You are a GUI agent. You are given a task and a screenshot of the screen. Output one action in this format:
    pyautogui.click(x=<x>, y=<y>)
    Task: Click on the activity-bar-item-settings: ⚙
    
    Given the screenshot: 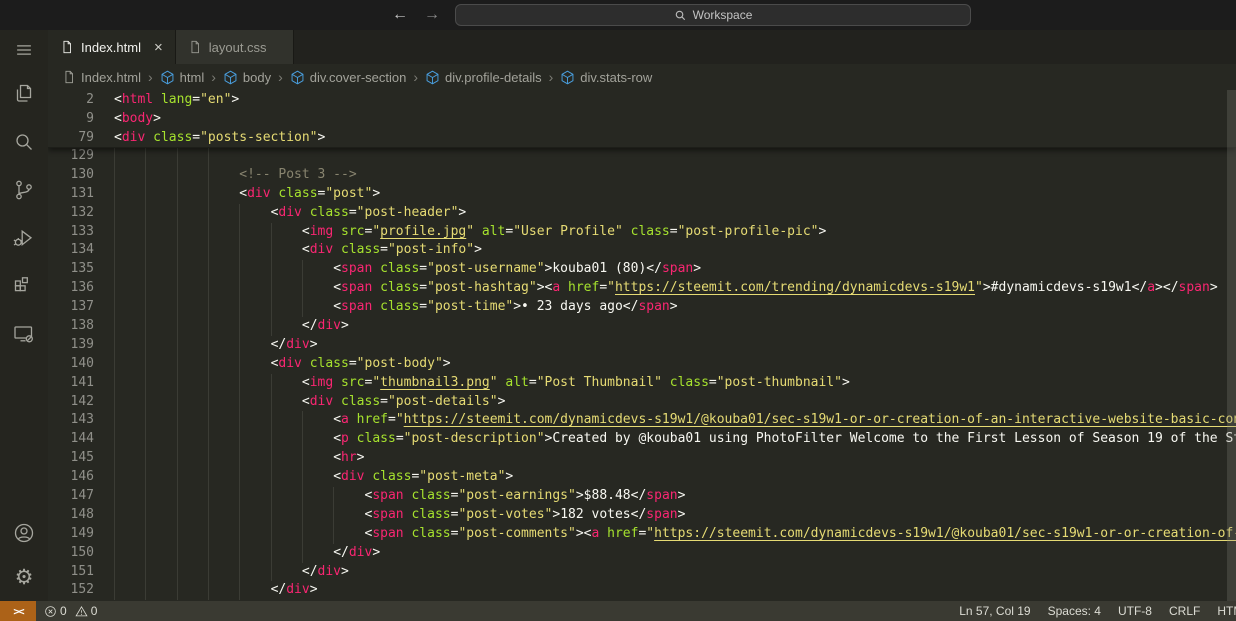 What is the action you would take?
    pyautogui.click(x=24, y=577)
    